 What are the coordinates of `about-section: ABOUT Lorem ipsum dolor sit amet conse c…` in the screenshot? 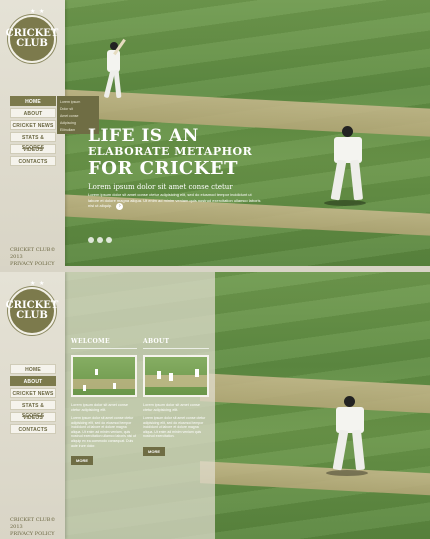 It's located at (176, 398).